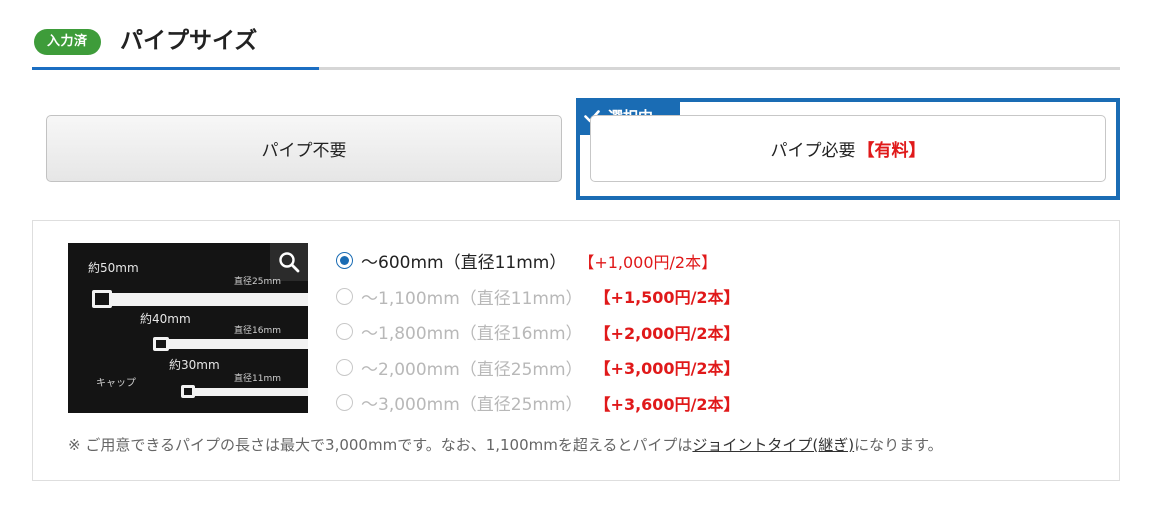 The image size is (1167, 523). I want to click on size-option-600: ～600mm（直径11mm） 【+1,000円/2本】, so click(538, 261).